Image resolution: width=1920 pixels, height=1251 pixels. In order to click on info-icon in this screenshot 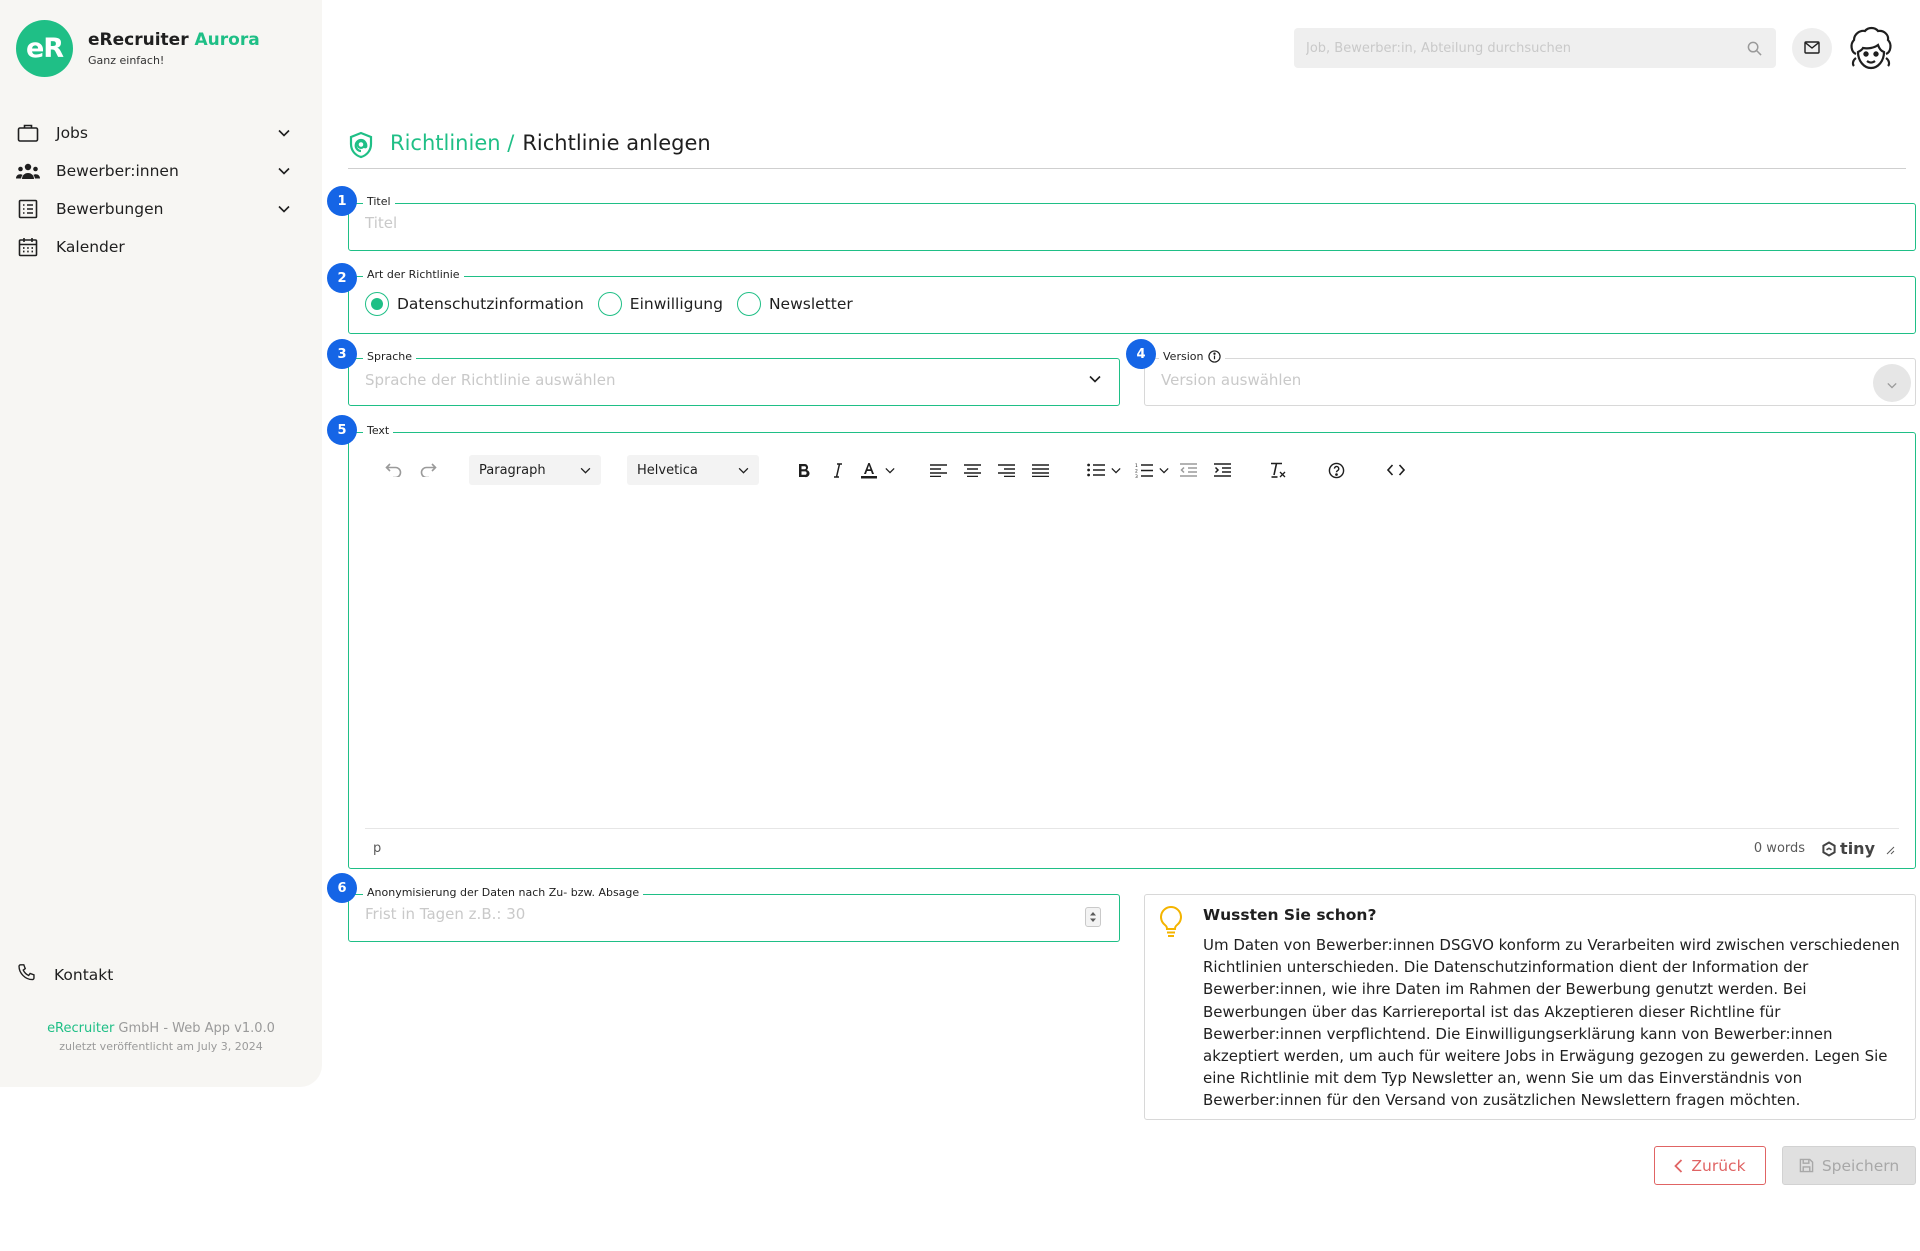, I will do `click(1215, 356)`.